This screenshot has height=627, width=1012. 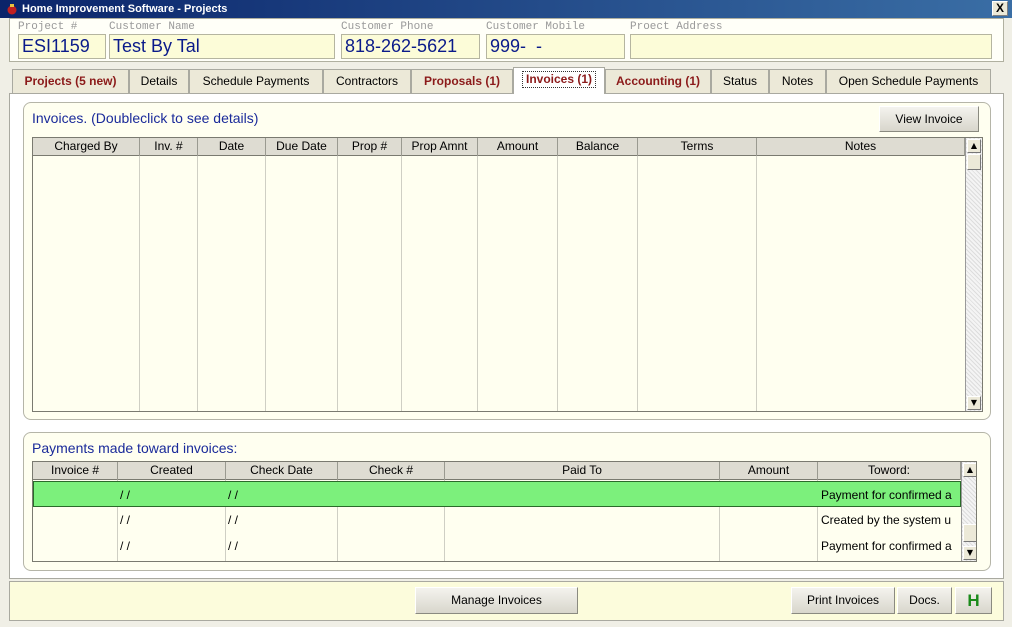 What do you see at coordinates (861, 147) in the screenshot?
I see `col-notes: Notes` at bounding box center [861, 147].